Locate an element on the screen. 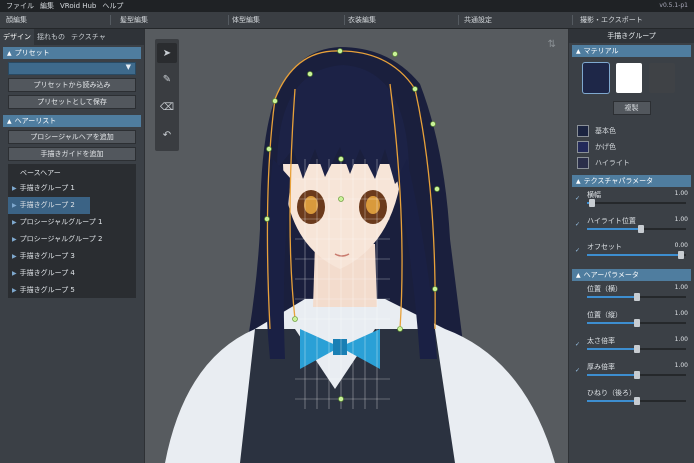 This screenshot has height=463, width=694. tree-item: ▶ 手描きグループ 1 is located at coordinates (72, 188).